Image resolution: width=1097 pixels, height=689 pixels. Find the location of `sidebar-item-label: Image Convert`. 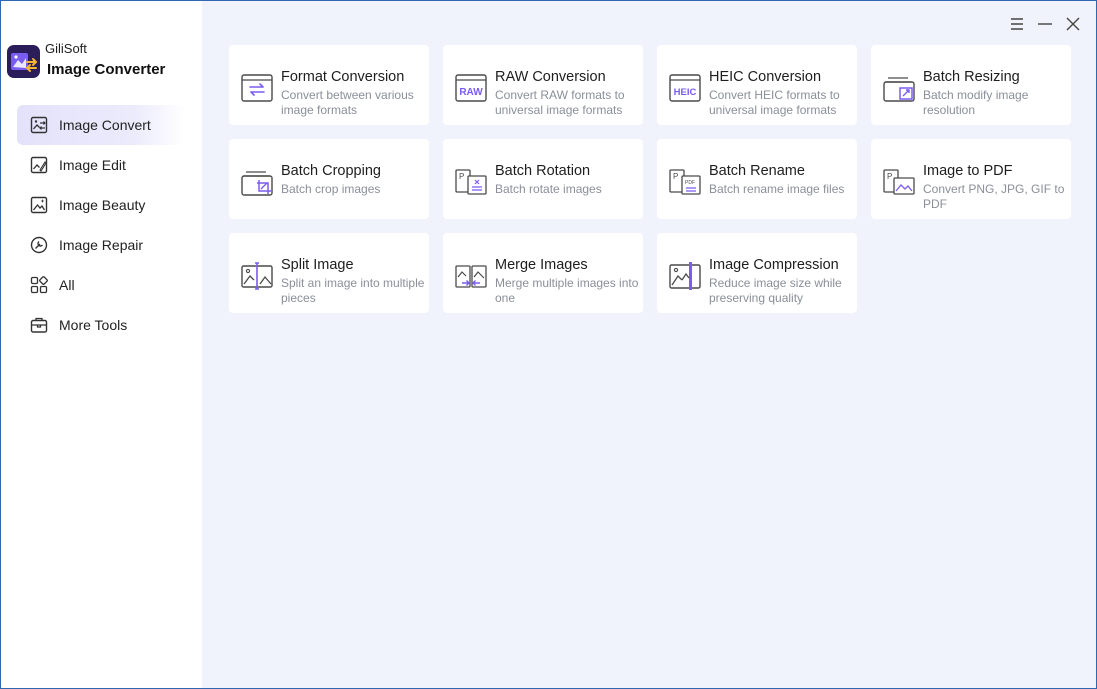

sidebar-item-label: Image Convert is located at coordinates (105, 125).